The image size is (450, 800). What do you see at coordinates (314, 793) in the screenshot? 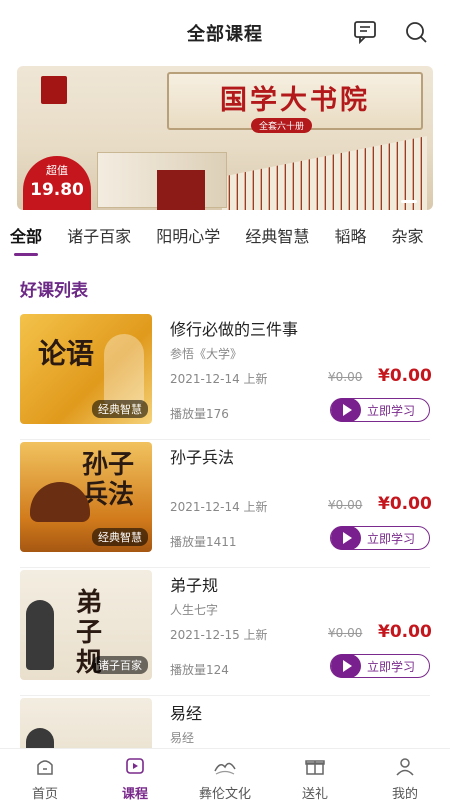
I see `nav-label: 送礼` at bounding box center [314, 793].